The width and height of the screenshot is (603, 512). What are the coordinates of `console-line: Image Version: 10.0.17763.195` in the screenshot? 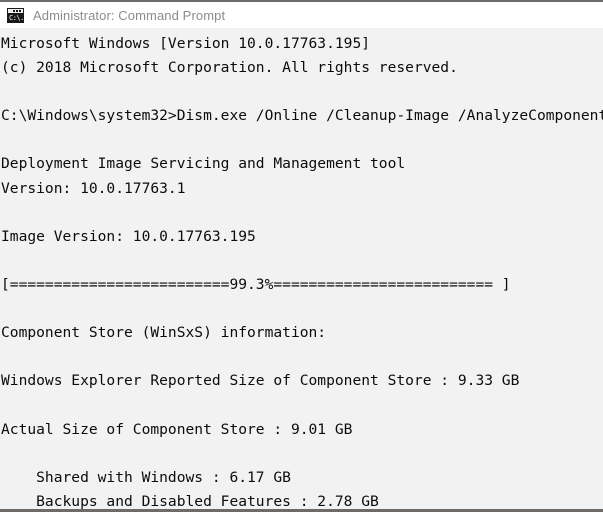 It's located at (128, 236).